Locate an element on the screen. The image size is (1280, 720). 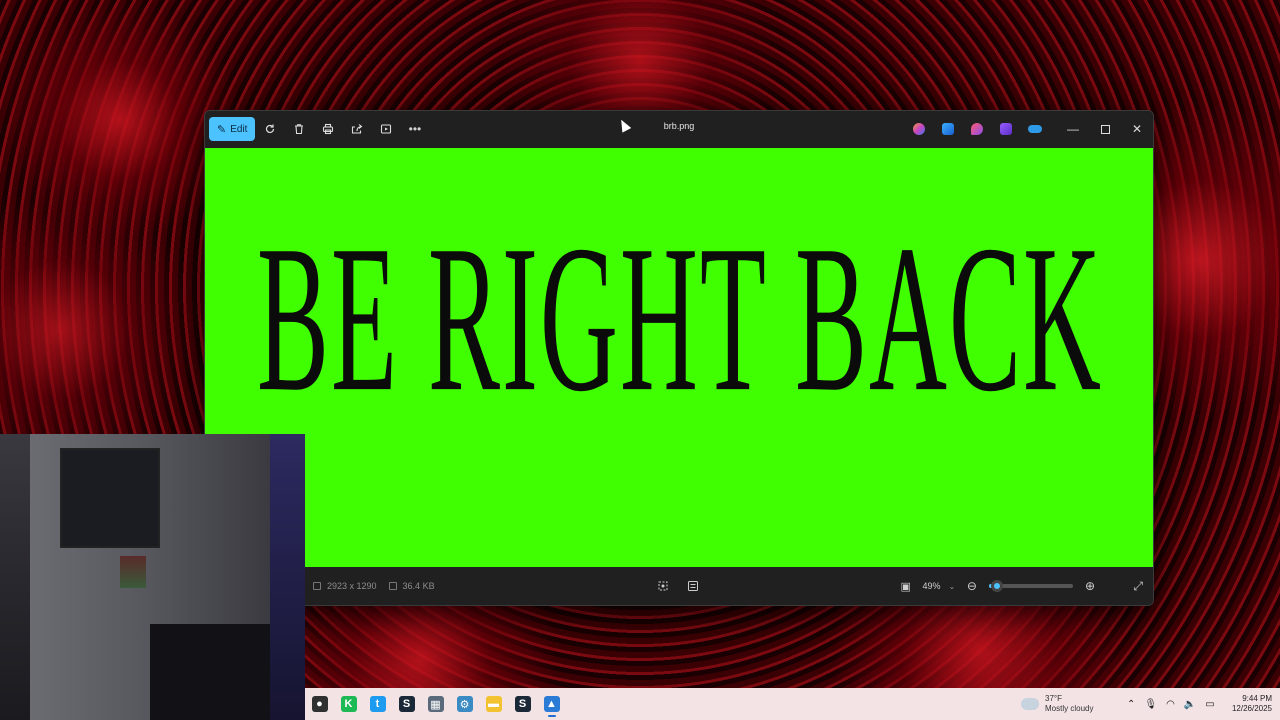
webcam-overlay is located at coordinates (152, 577).